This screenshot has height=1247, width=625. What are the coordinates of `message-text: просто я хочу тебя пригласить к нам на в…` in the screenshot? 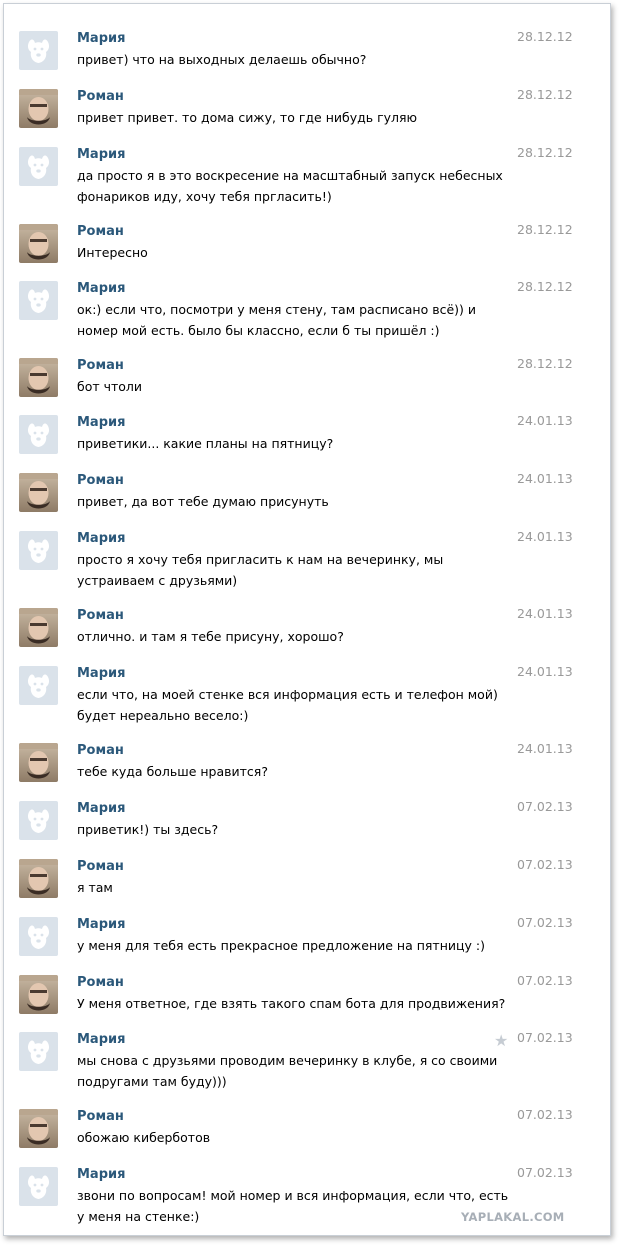 It's located at (260, 570).